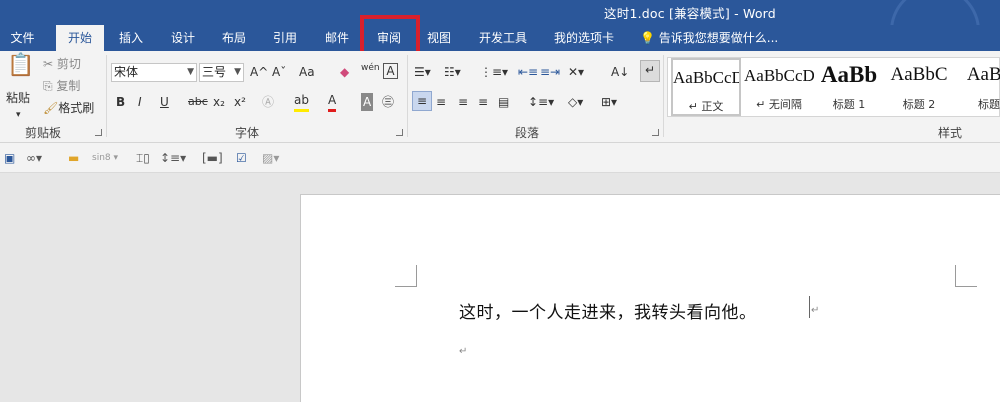 This screenshot has height=402, width=1000. I want to click on char-border-icon: A, so click(390, 71).